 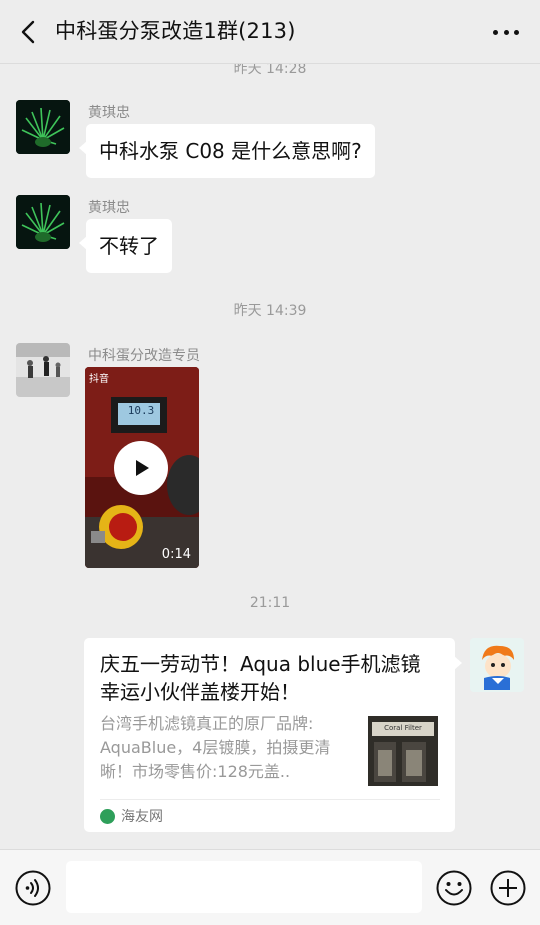 What do you see at coordinates (244, 887) in the screenshot?
I see `message-input` at bounding box center [244, 887].